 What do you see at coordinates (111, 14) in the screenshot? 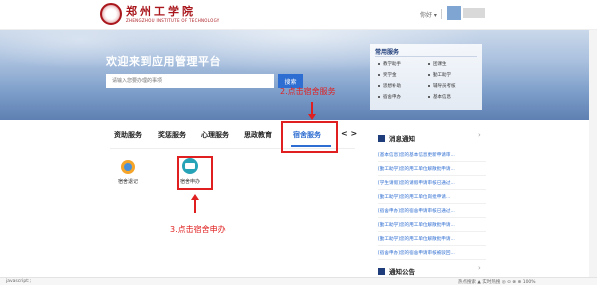
I see `school-seal-icon` at bounding box center [111, 14].